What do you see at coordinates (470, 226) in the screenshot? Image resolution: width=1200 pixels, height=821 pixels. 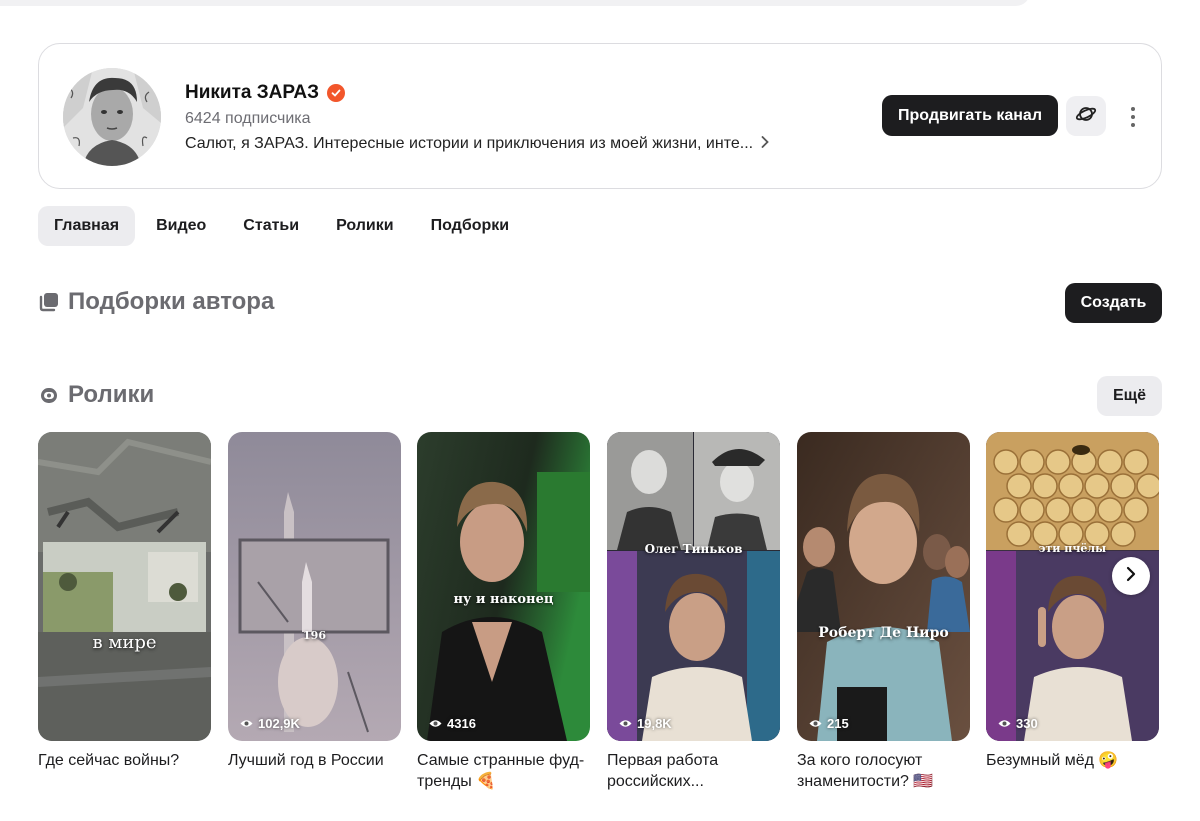 I see `tab-collections: Подборки` at bounding box center [470, 226].